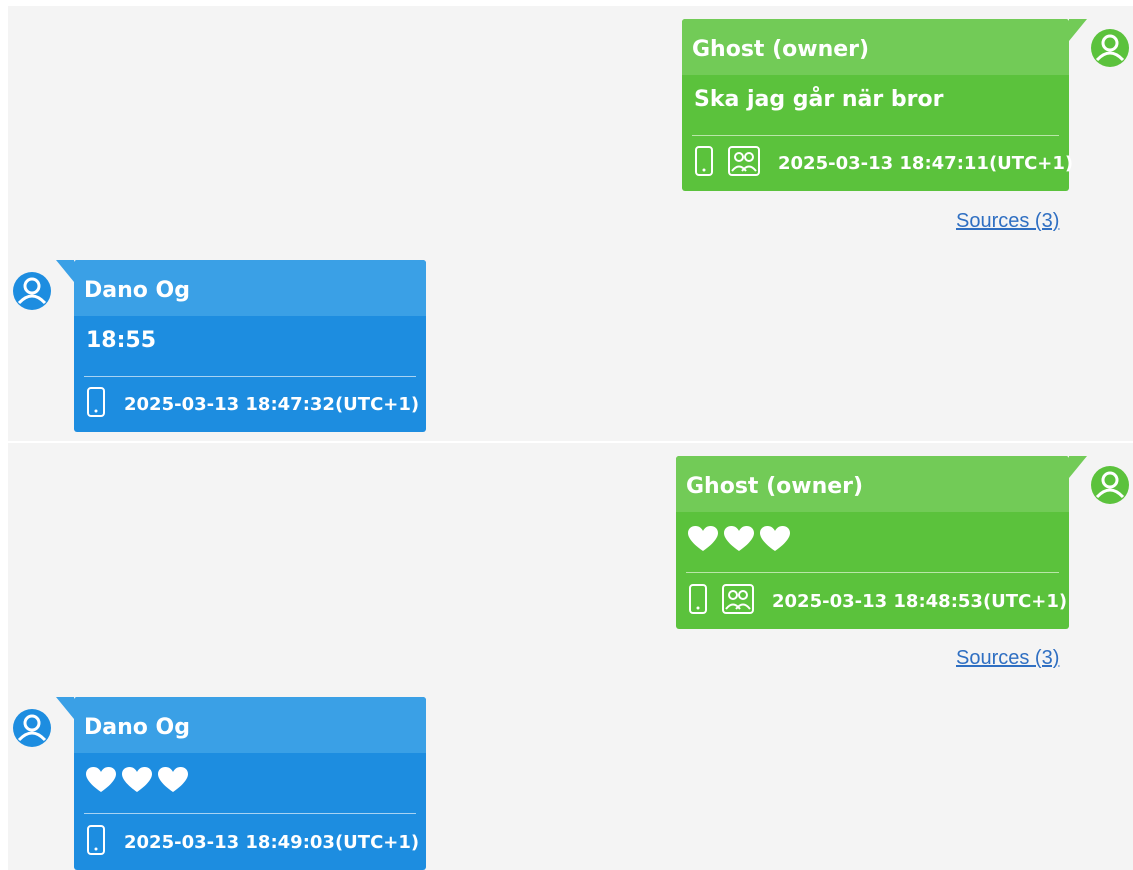  I want to click on message-meta: 2025-03-13 18:47:32(UTC+1), so click(250, 404).